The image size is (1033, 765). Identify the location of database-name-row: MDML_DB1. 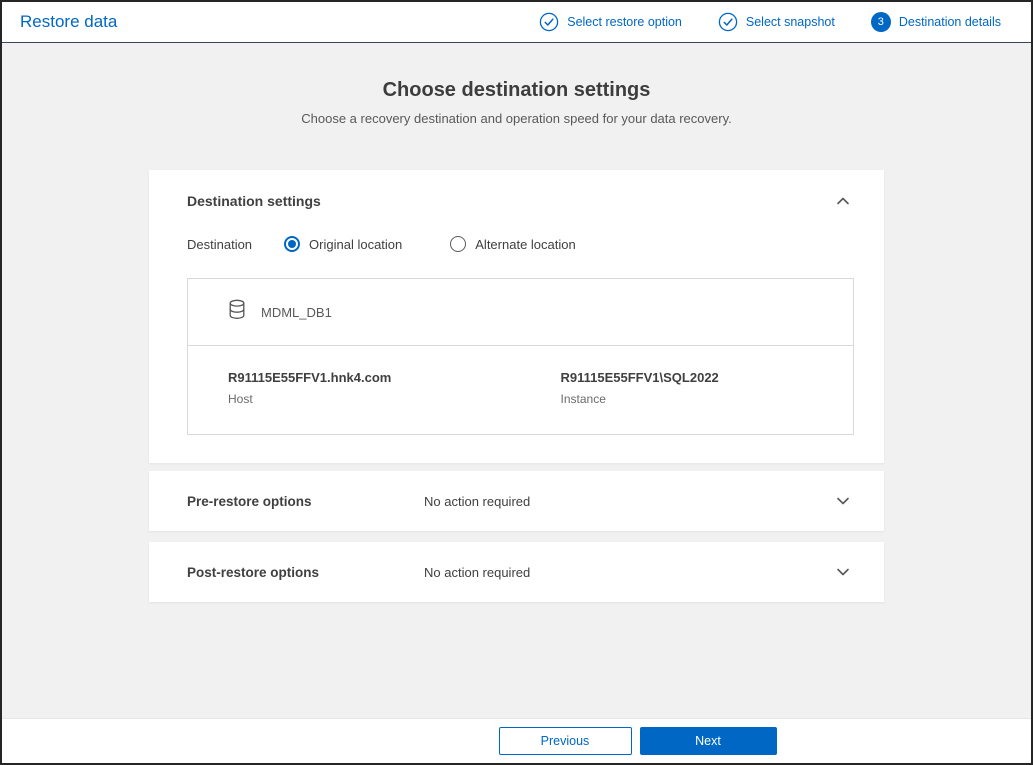
(520, 312).